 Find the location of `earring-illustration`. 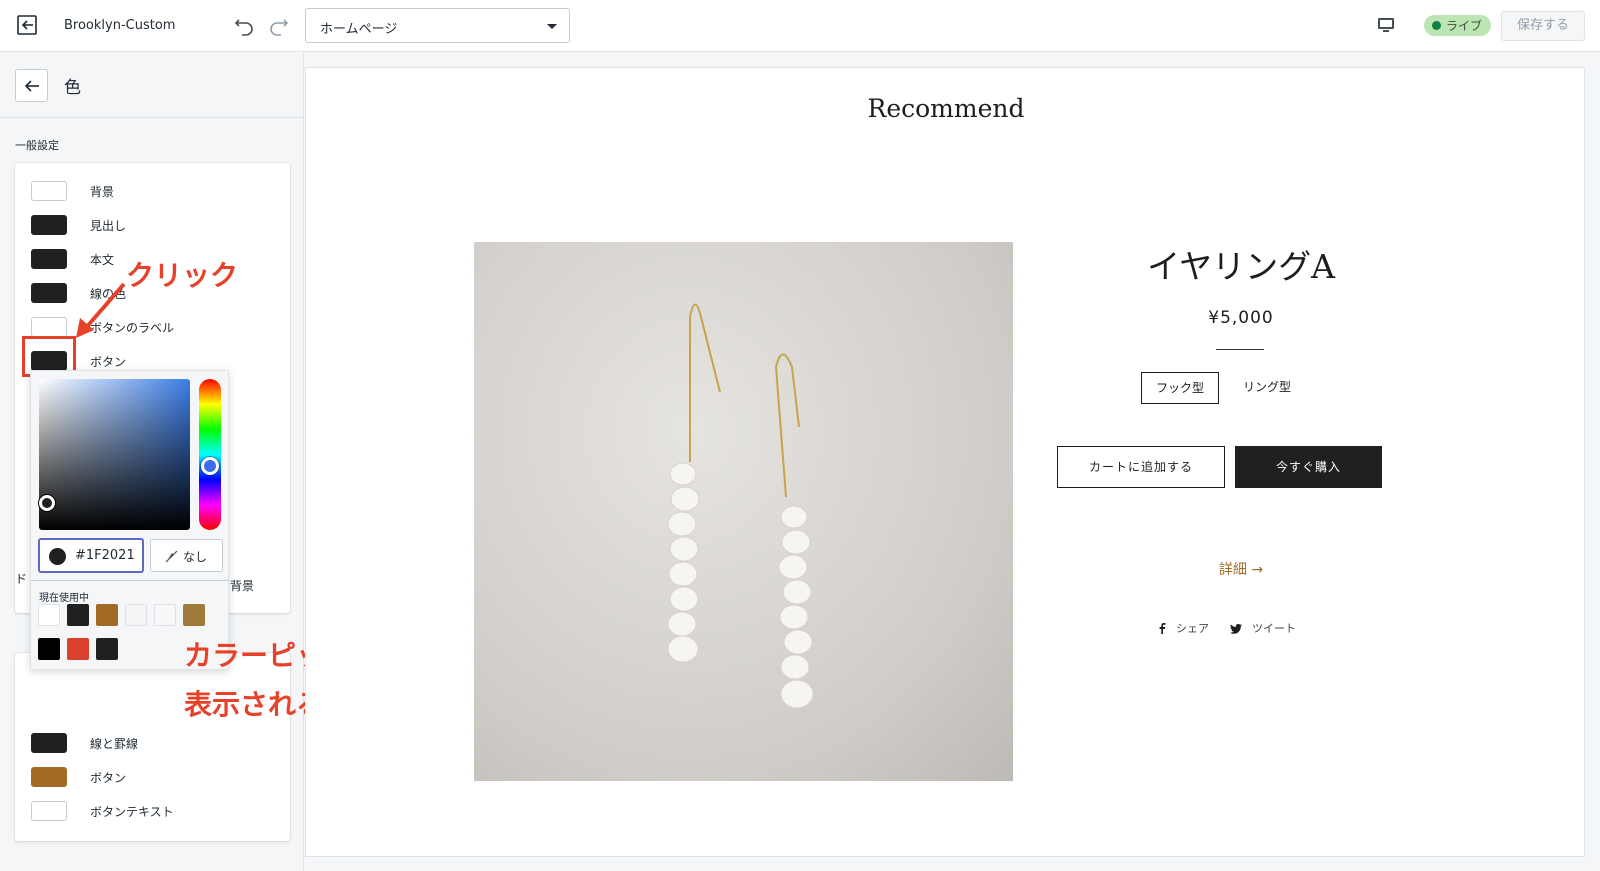

earring-illustration is located at coordinates (740, 506).